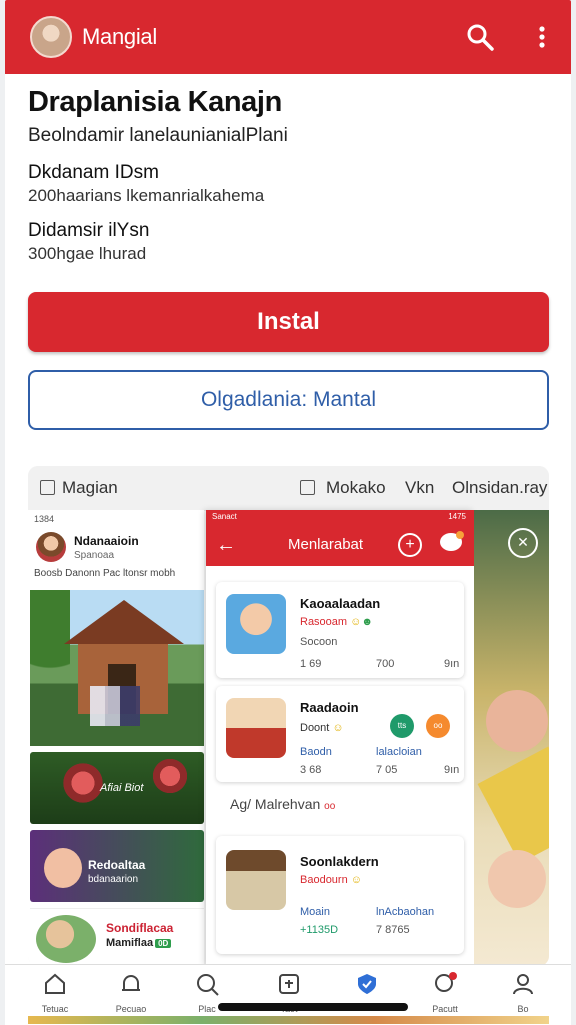  What do you see at coordinates (288, 1020) in the screenshot?
I see `next-screenshot-edge` at bounding box center [288, 1020].